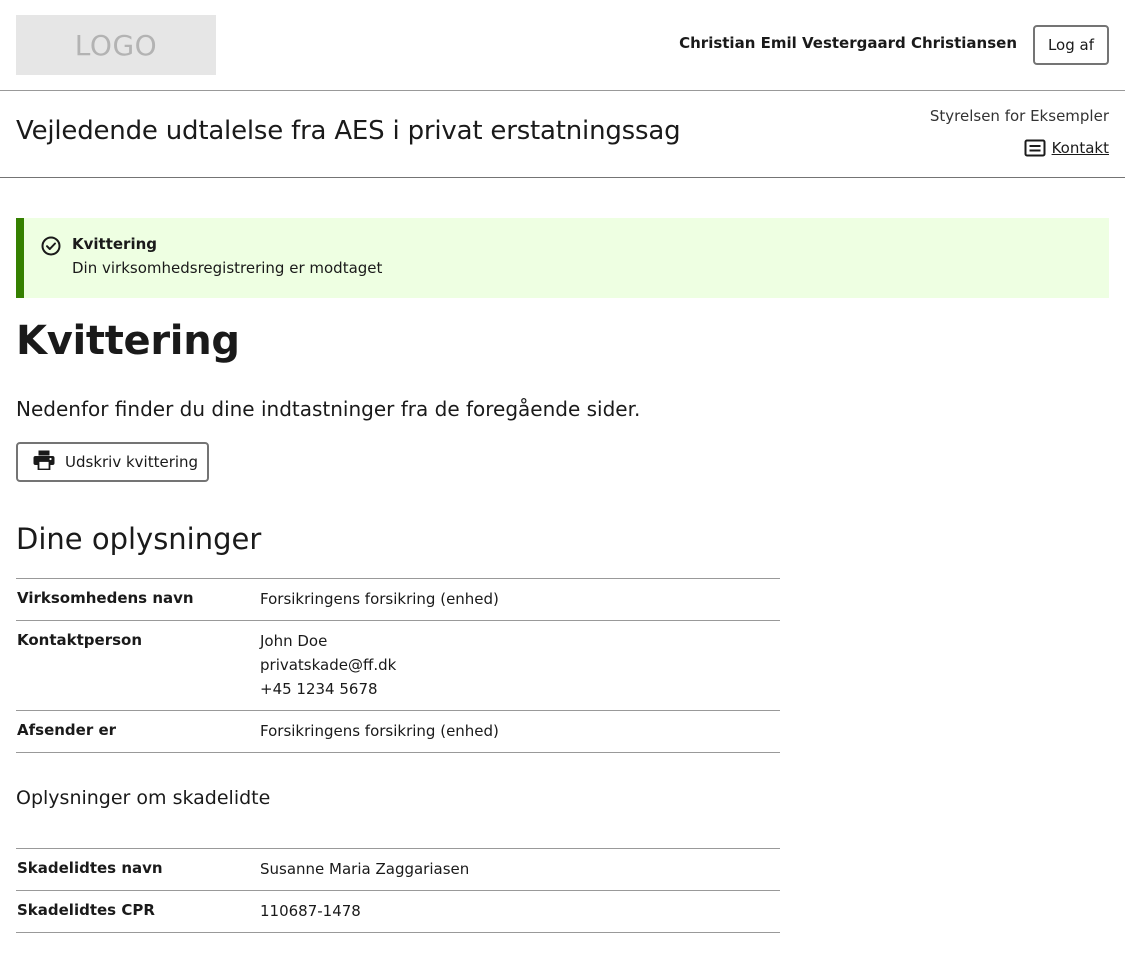  What do you see at coordinates (365, 869) in the screenshot?
I see `row-value-injured-name: Susanne Maria Zaggariasen` at bounding box center [365, 869].